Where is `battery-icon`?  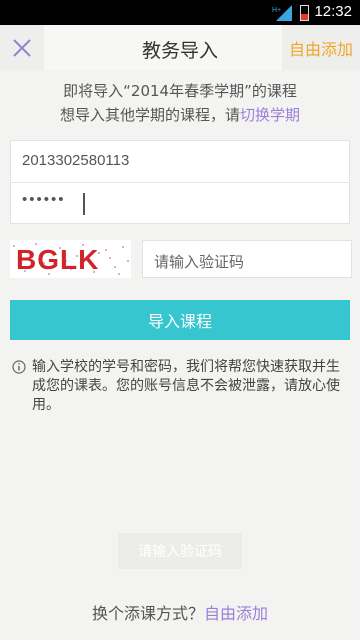
battery-icon is located at coordinates (304, 13).